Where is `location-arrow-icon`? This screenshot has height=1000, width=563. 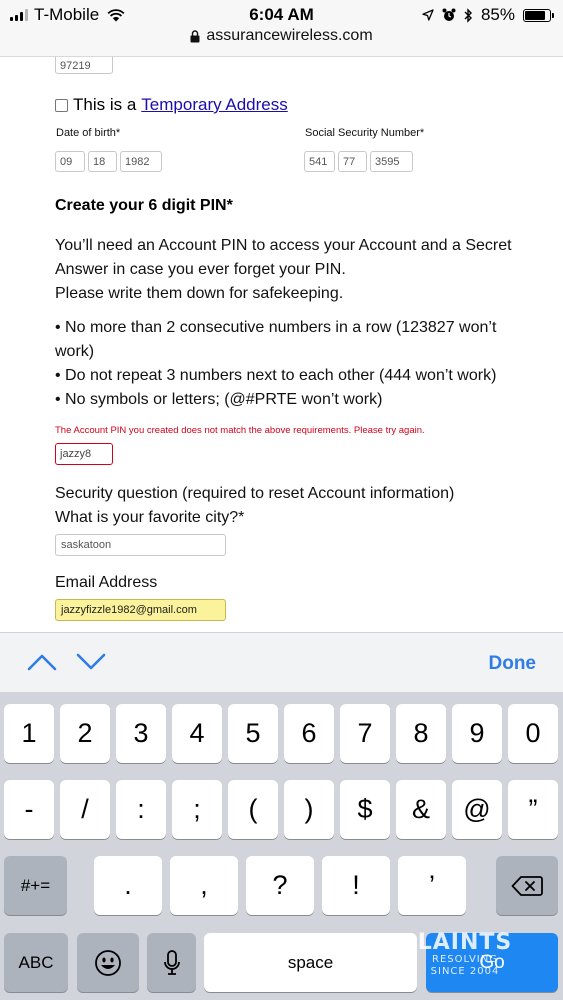 location-arrow-icon is located at coordinates (428, 15).